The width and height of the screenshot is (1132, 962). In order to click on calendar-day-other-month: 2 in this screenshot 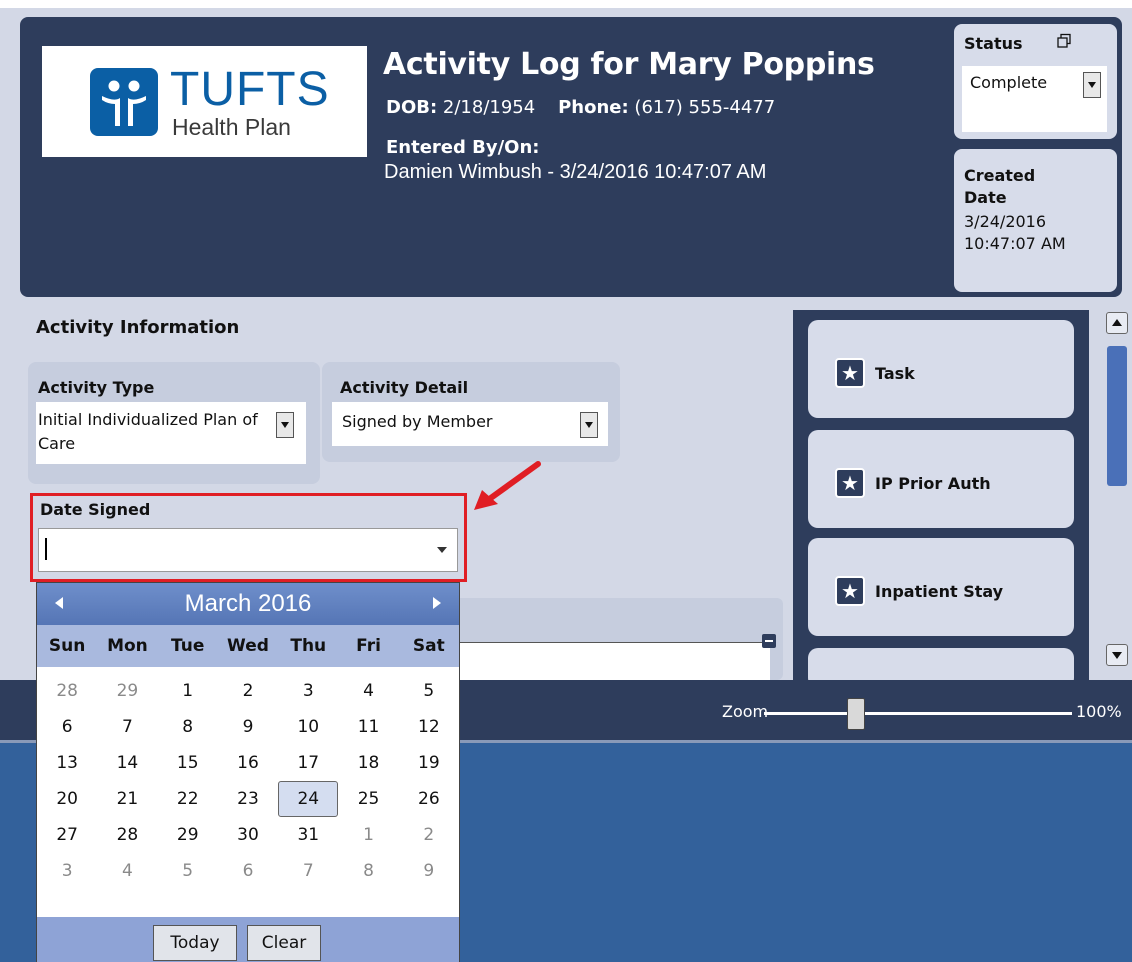, I will do `click(429, 835)`.